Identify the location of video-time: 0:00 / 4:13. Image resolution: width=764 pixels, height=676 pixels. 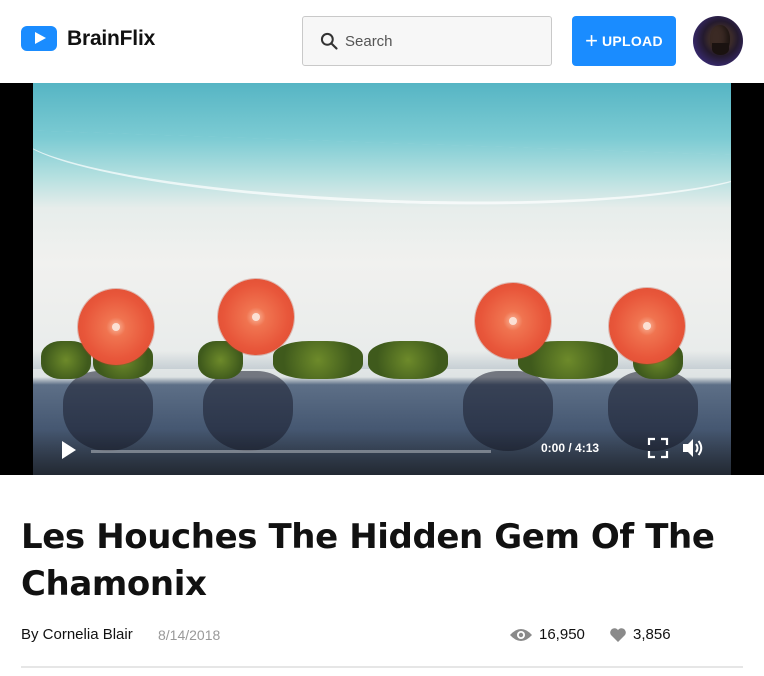
(570, 448).